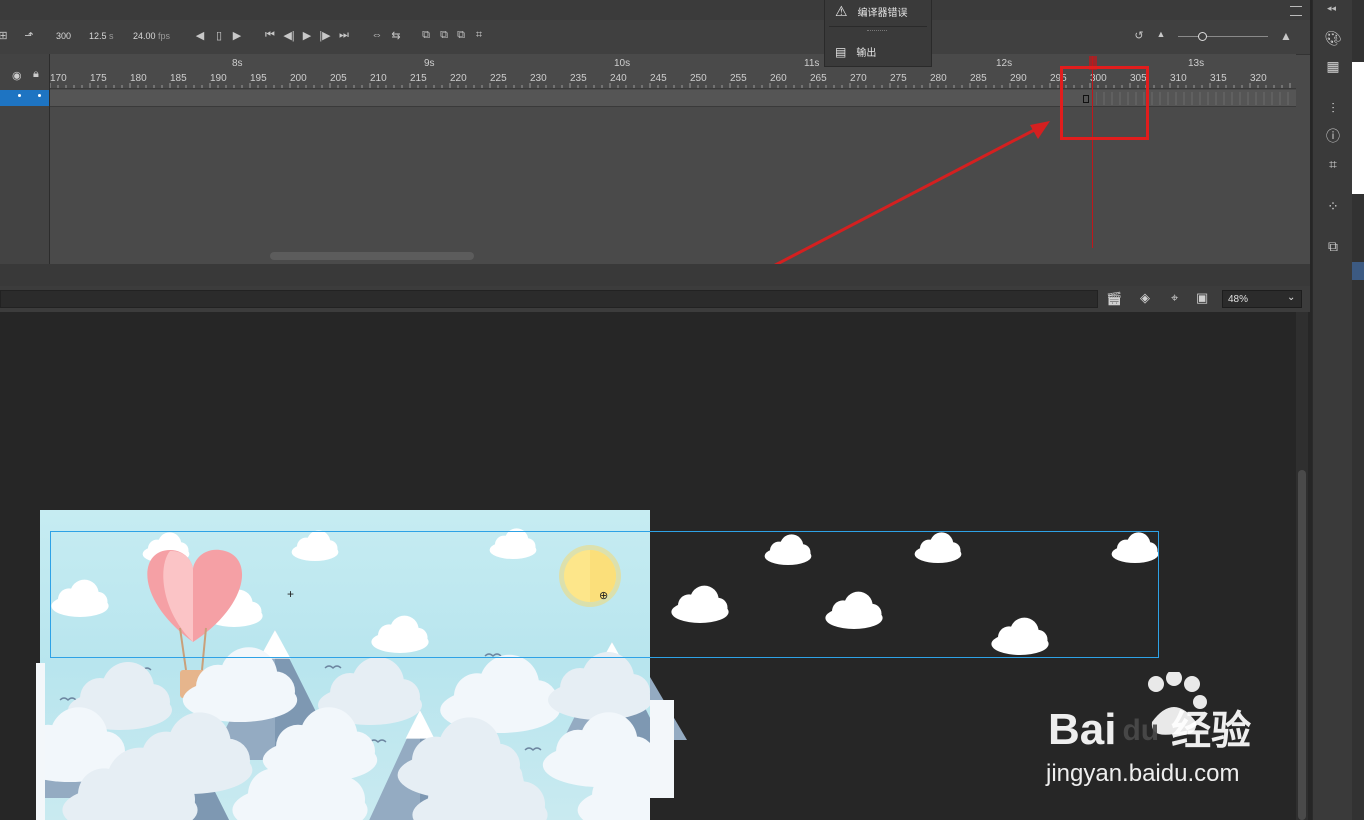  I want to click on ruler-second-label: 11s, so click(812, 63).